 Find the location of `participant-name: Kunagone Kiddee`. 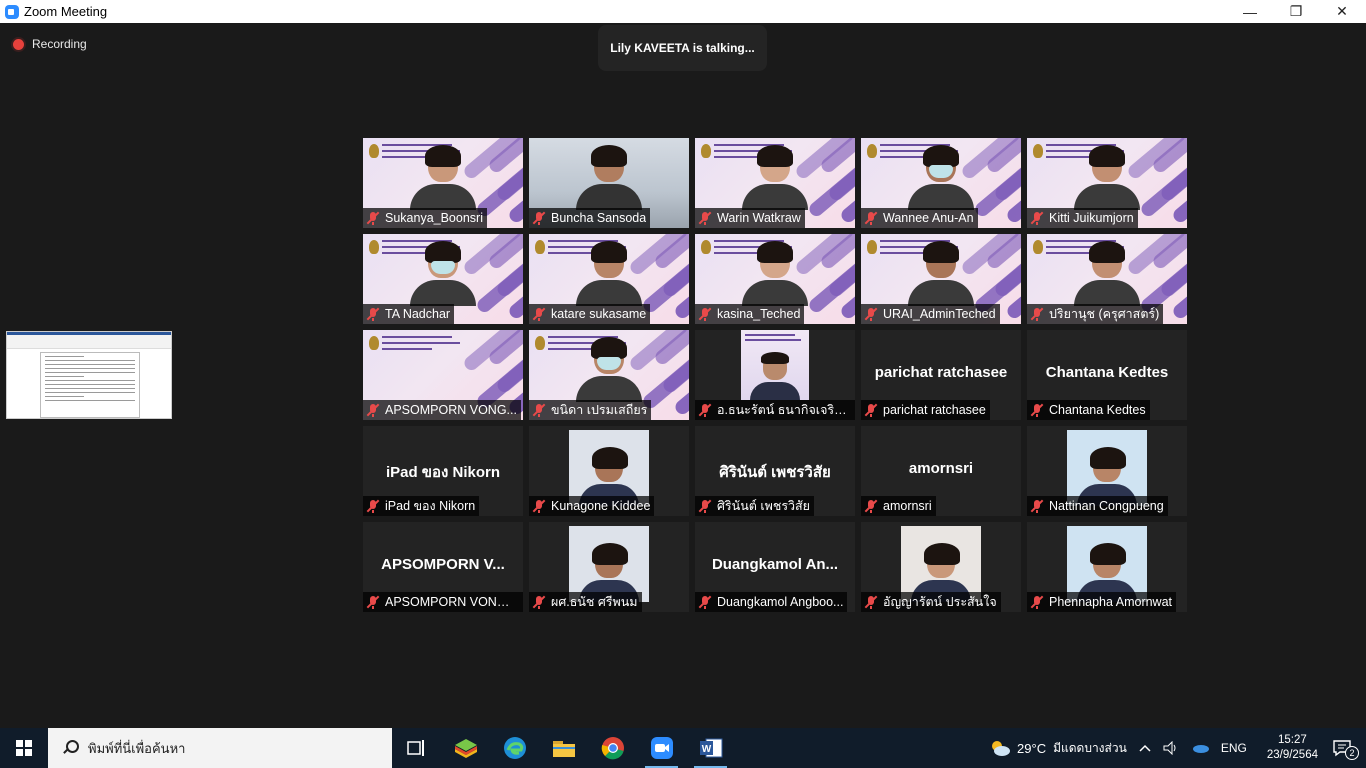

participant-name: Kunagone Kiddee is located at coordinates (601, 506).